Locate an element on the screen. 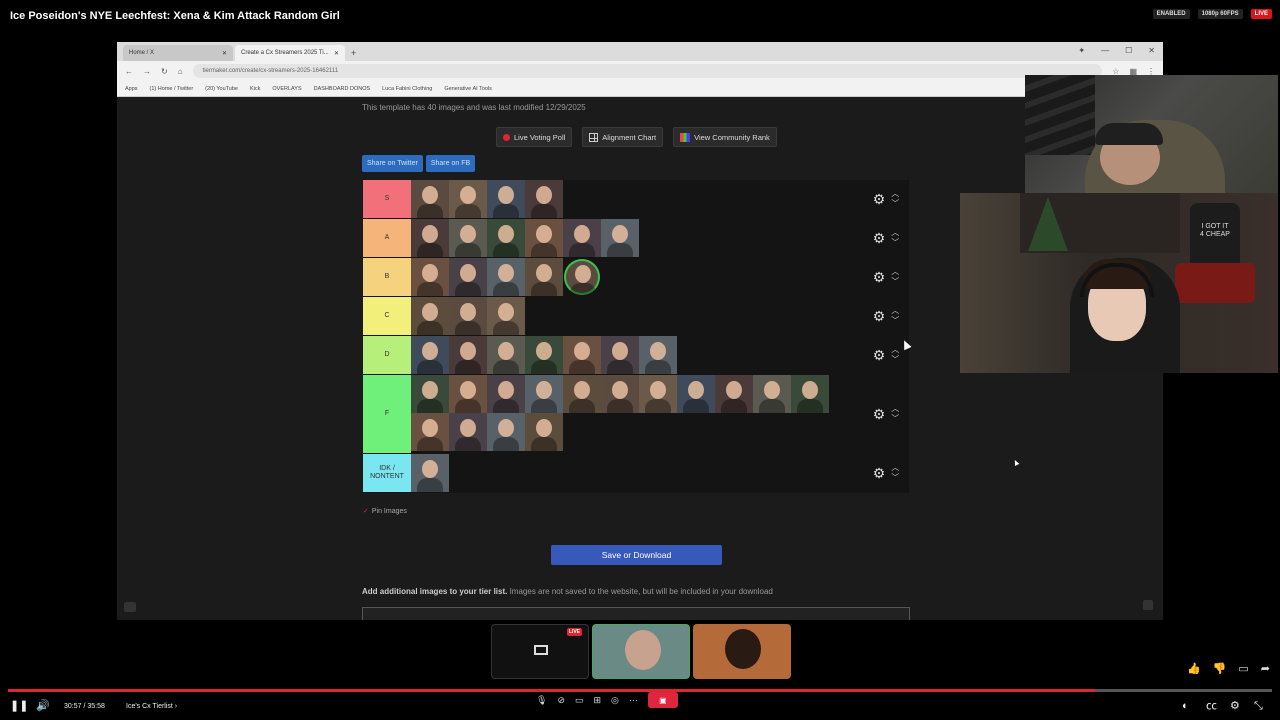 The image size is (1280, 720). share-fb-button: Share on FB is located at coordinates (450, 163).